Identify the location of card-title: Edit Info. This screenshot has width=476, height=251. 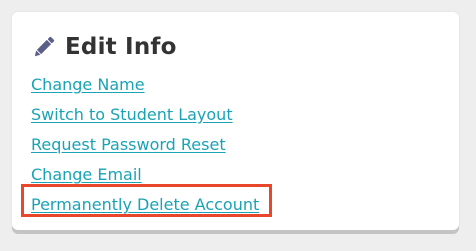
(121, 47).